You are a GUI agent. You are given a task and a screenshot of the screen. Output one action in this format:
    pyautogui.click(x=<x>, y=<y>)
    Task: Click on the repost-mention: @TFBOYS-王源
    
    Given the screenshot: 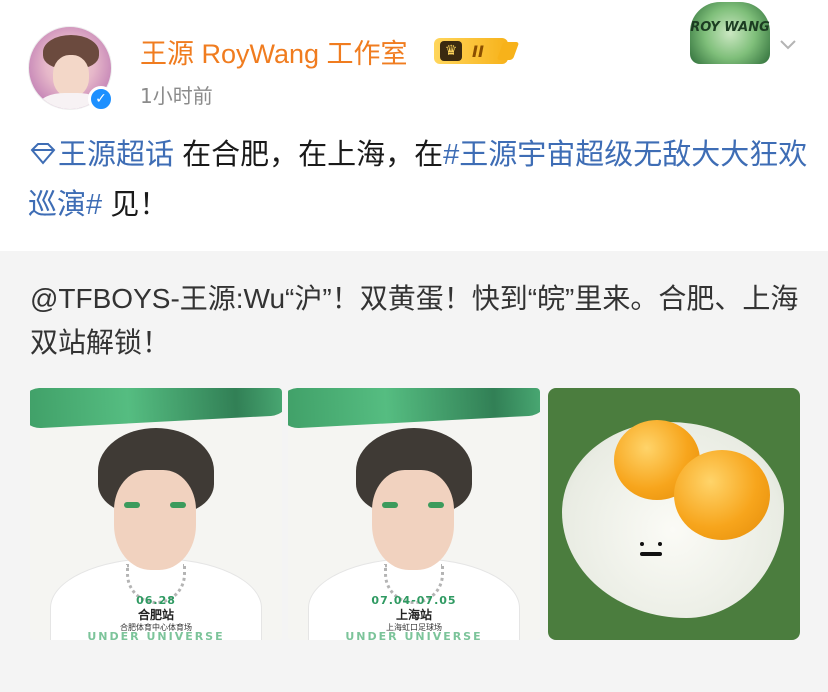 What is the action you would take?
    pyautogui.click(x=133, y=298)
    